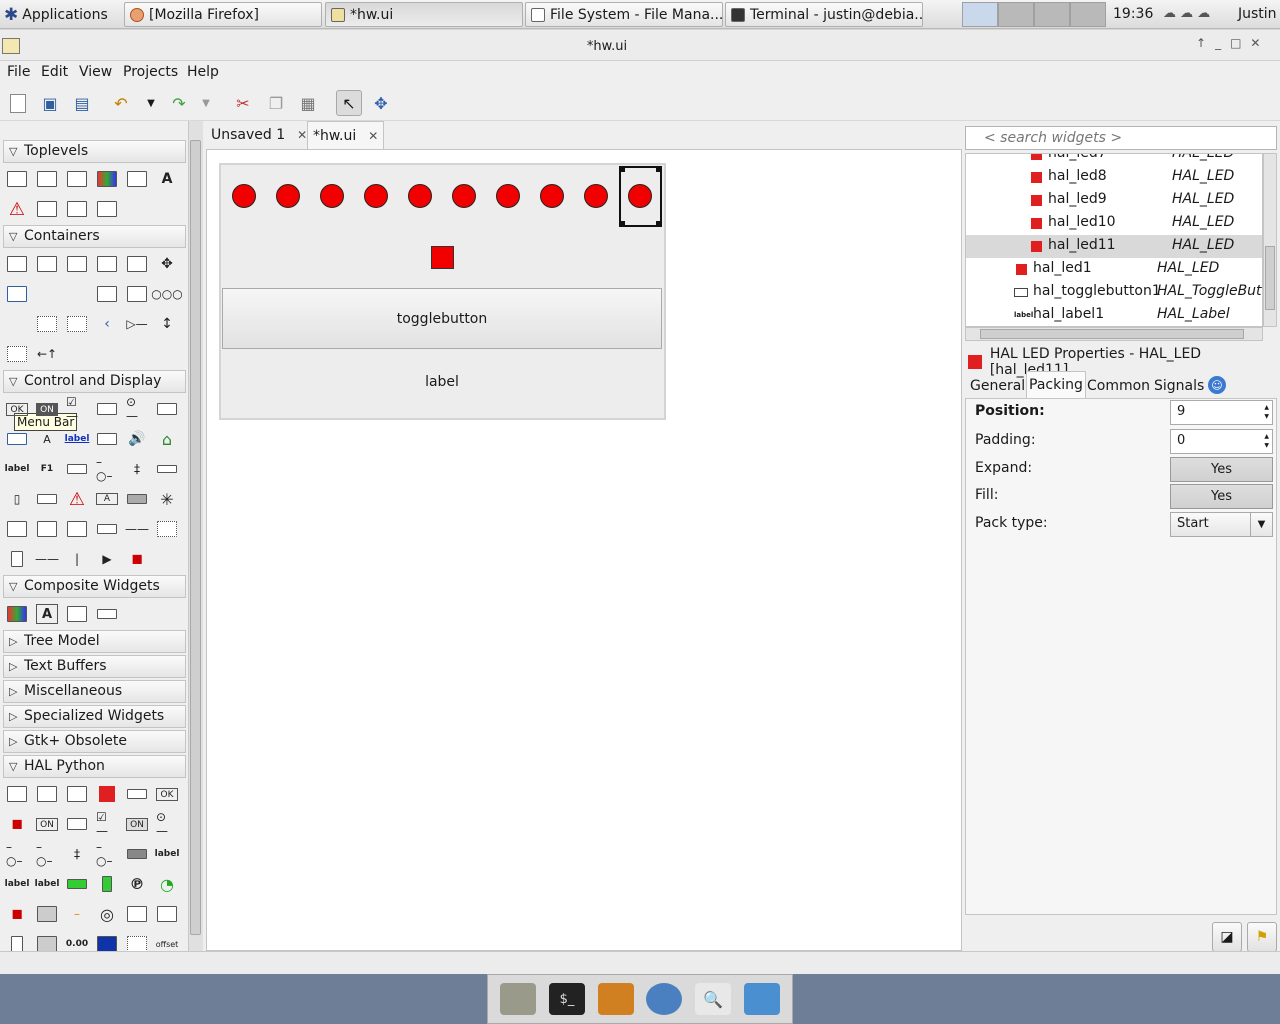 This screenshot has height=1024, width=1280. Describe the element at coordinates (997, 385) in the screenshot. I see `tab-general: General` at that location.